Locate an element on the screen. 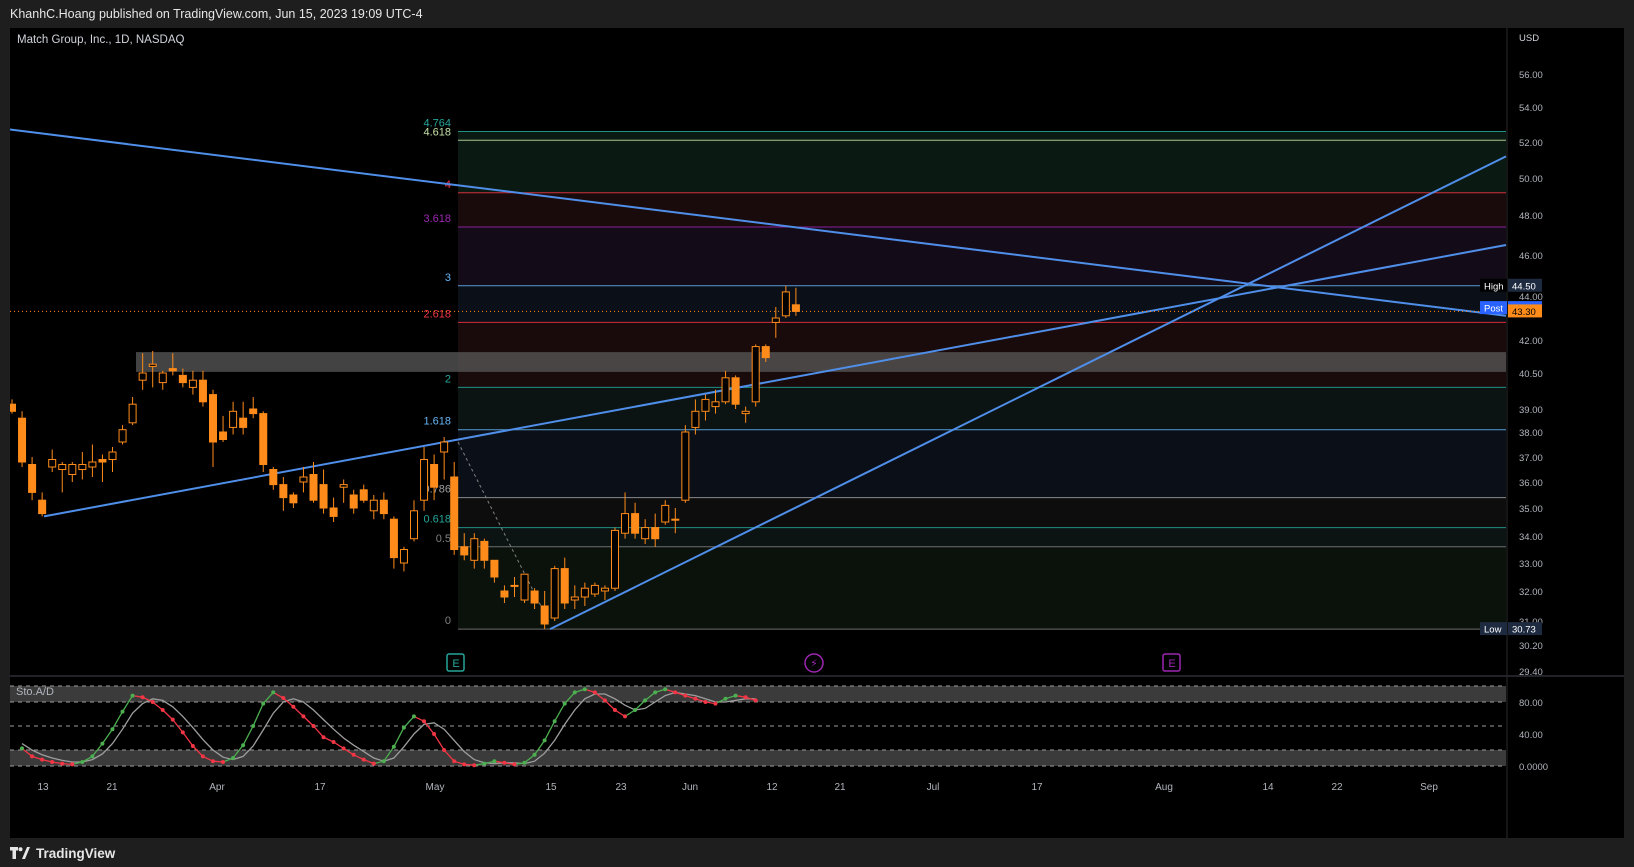 The width and height of the screenshot is (1634, 867). future-earnings-icon: E is located at coordinates (1171, 662).